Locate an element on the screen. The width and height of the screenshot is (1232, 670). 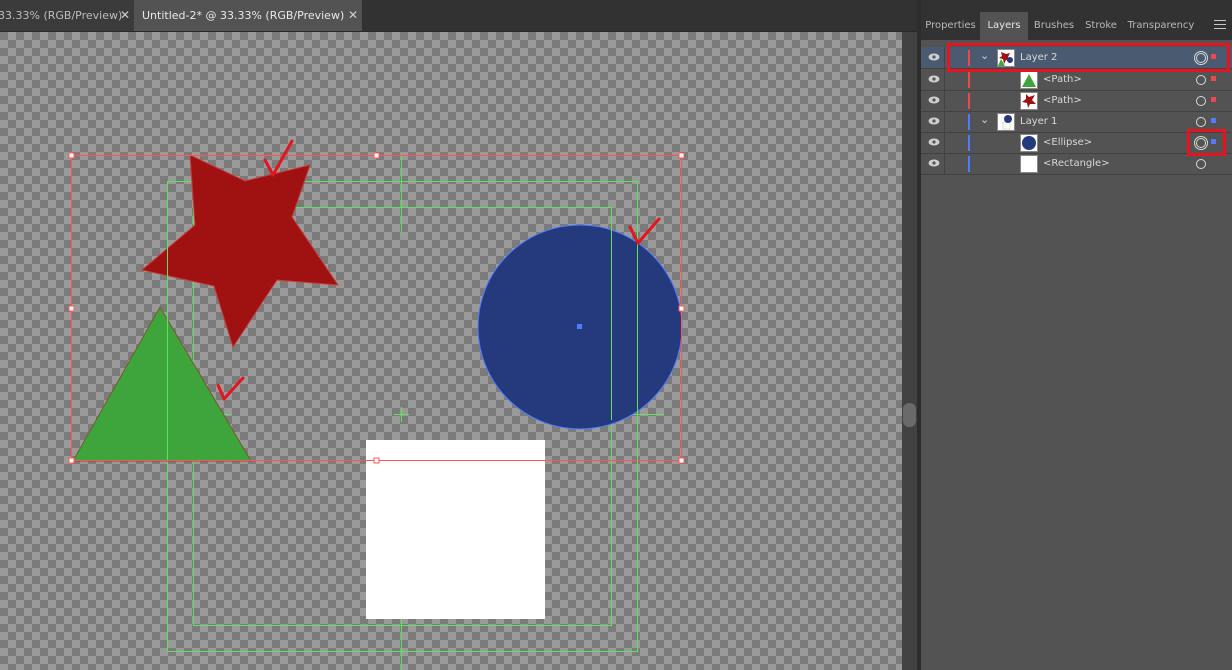
layer-name: Layer 1 is located at coordinates (1038, 121).